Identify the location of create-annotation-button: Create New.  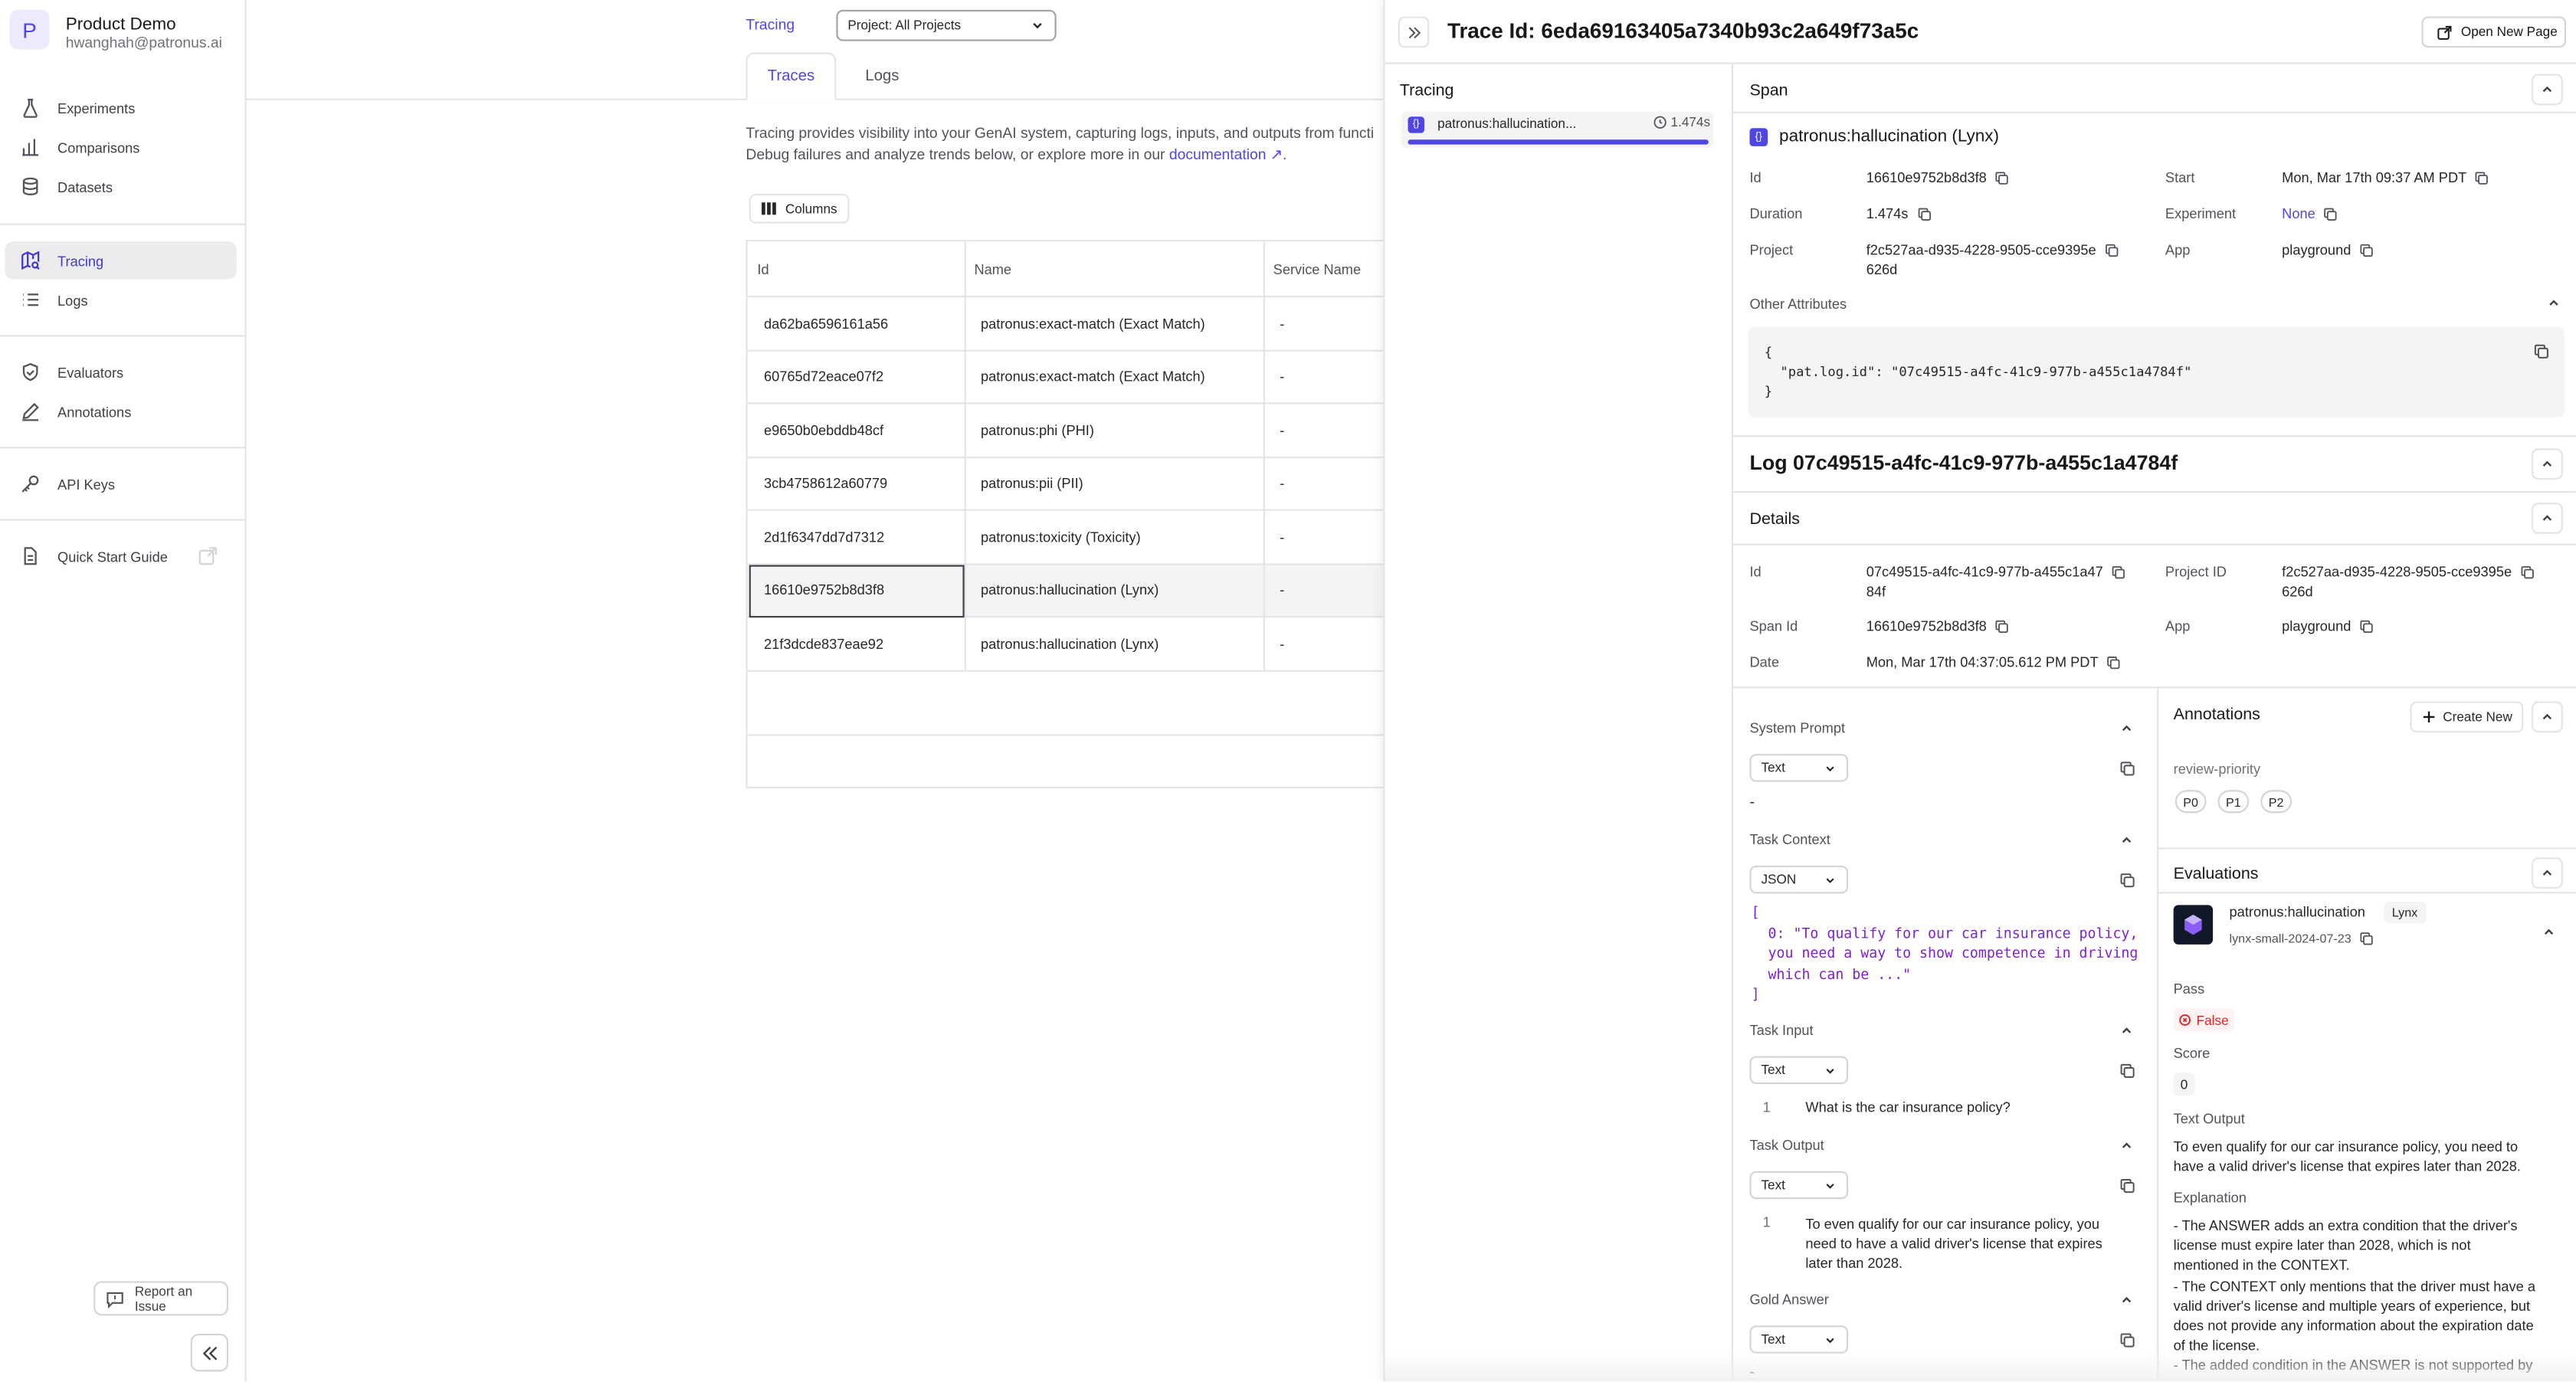
(2467, 717).